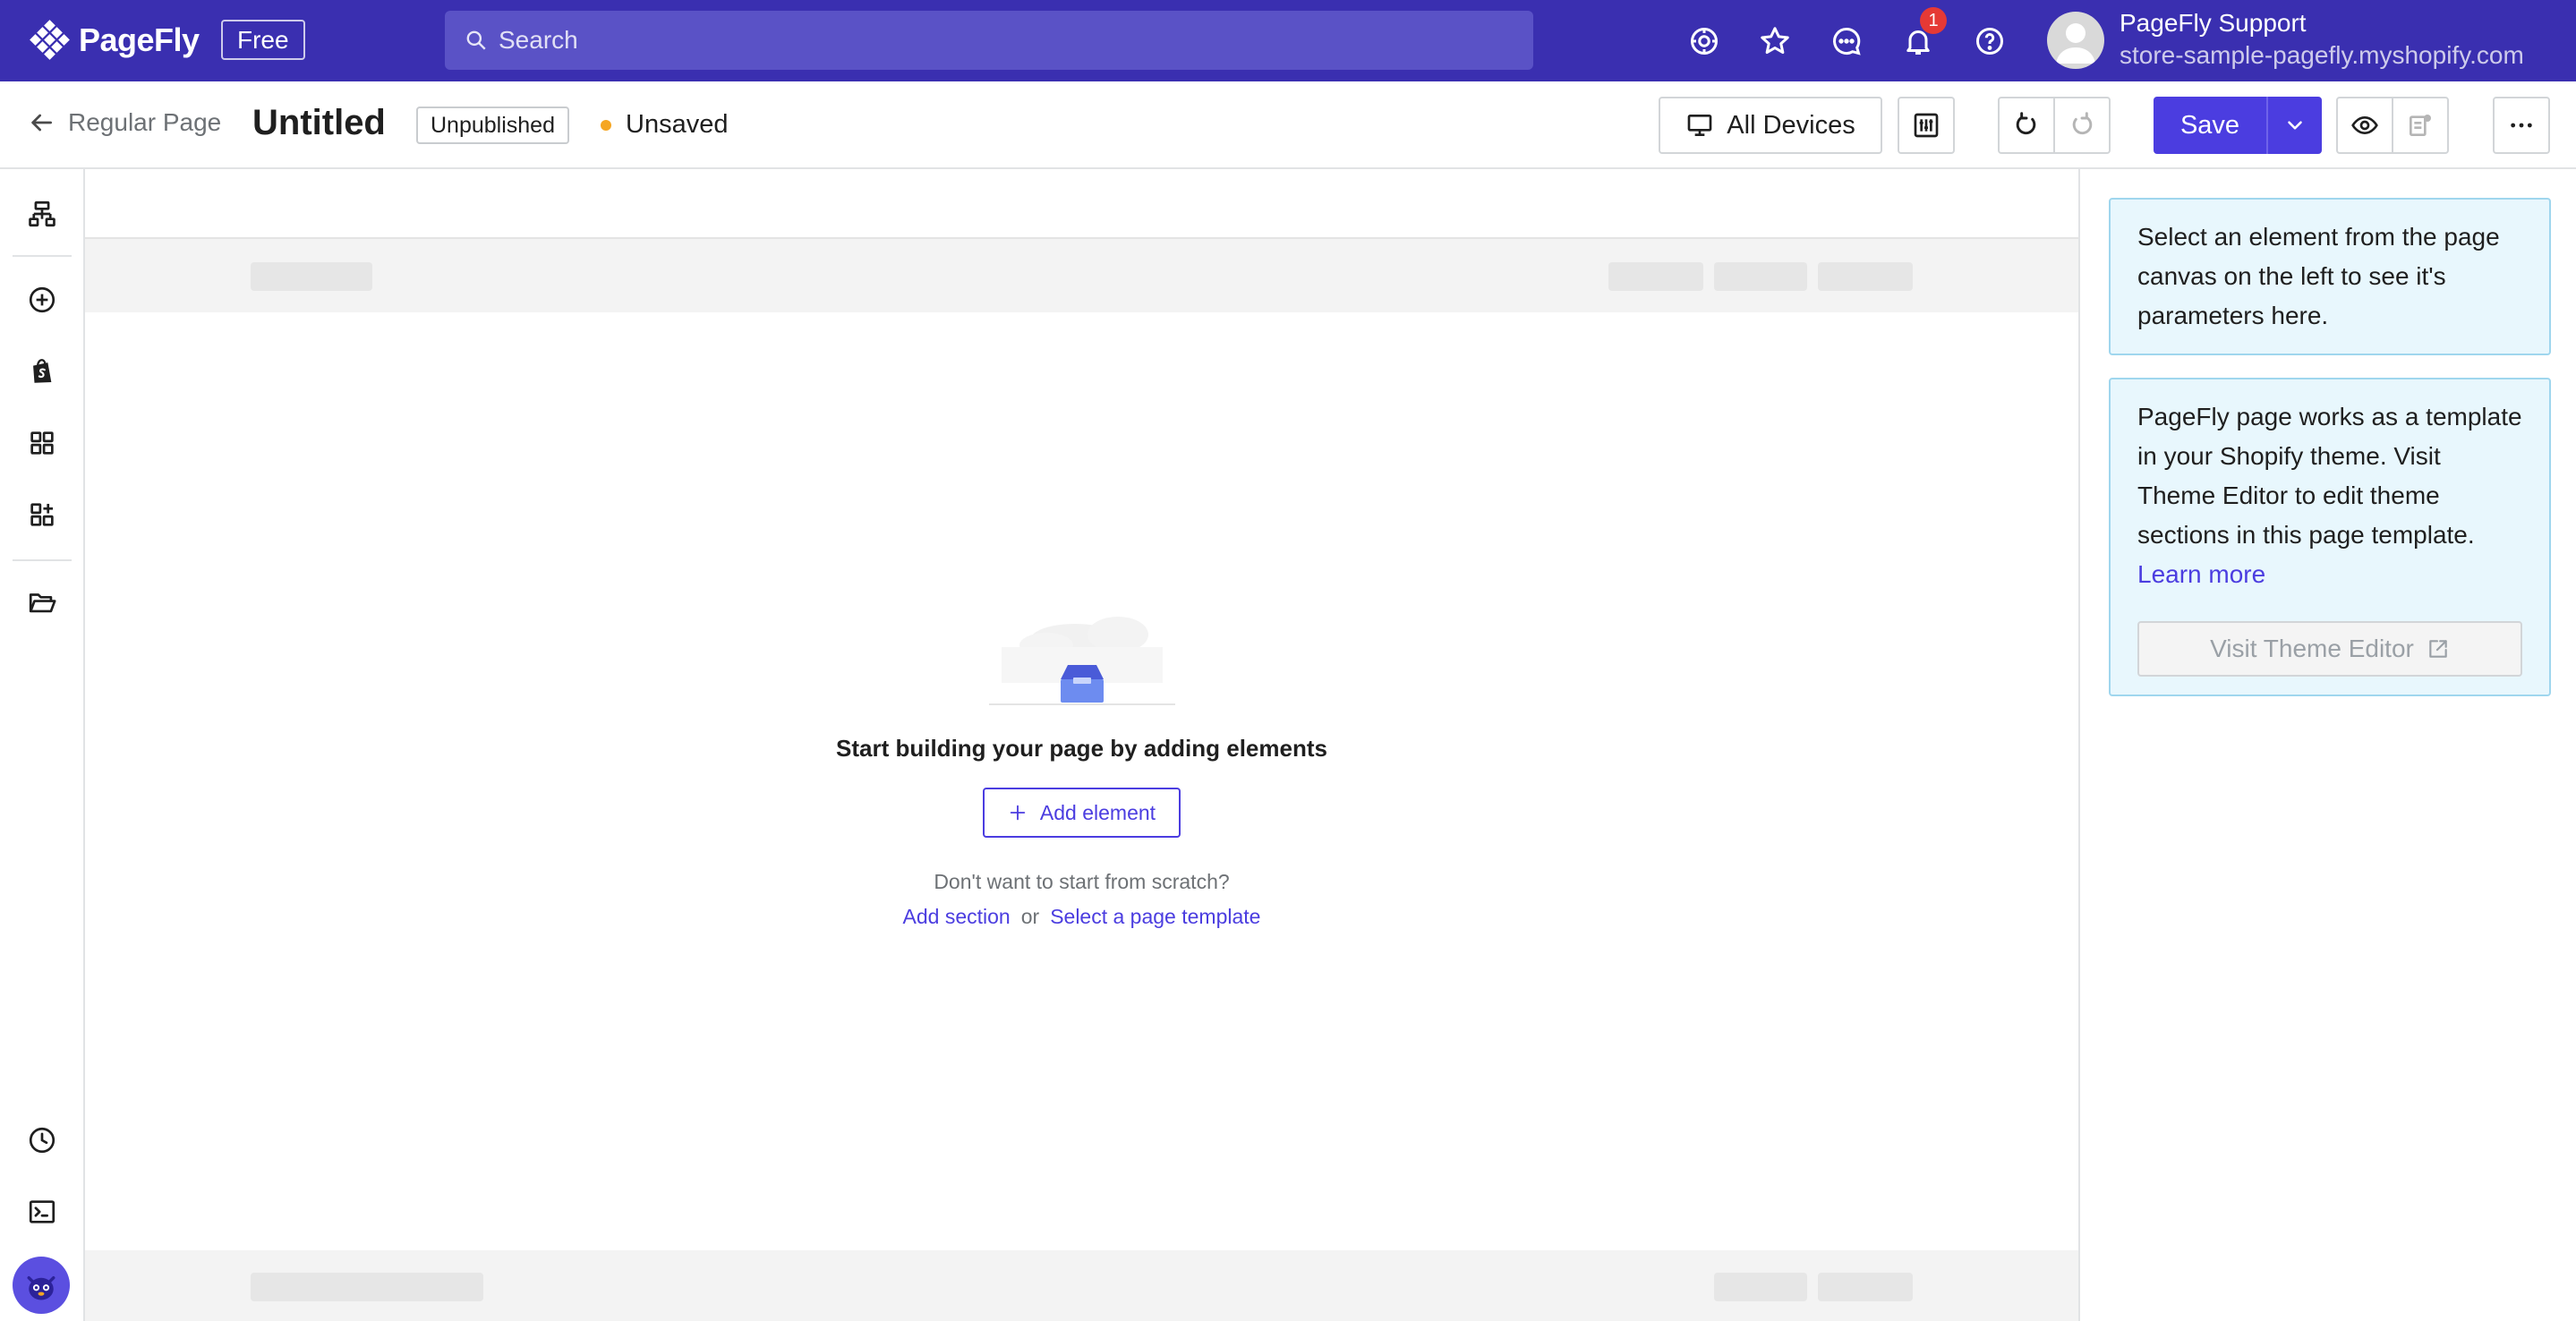  Describe the element at coordinates (367, 1287) in the screenshot. I see `skeleton-footer-text` at that location.